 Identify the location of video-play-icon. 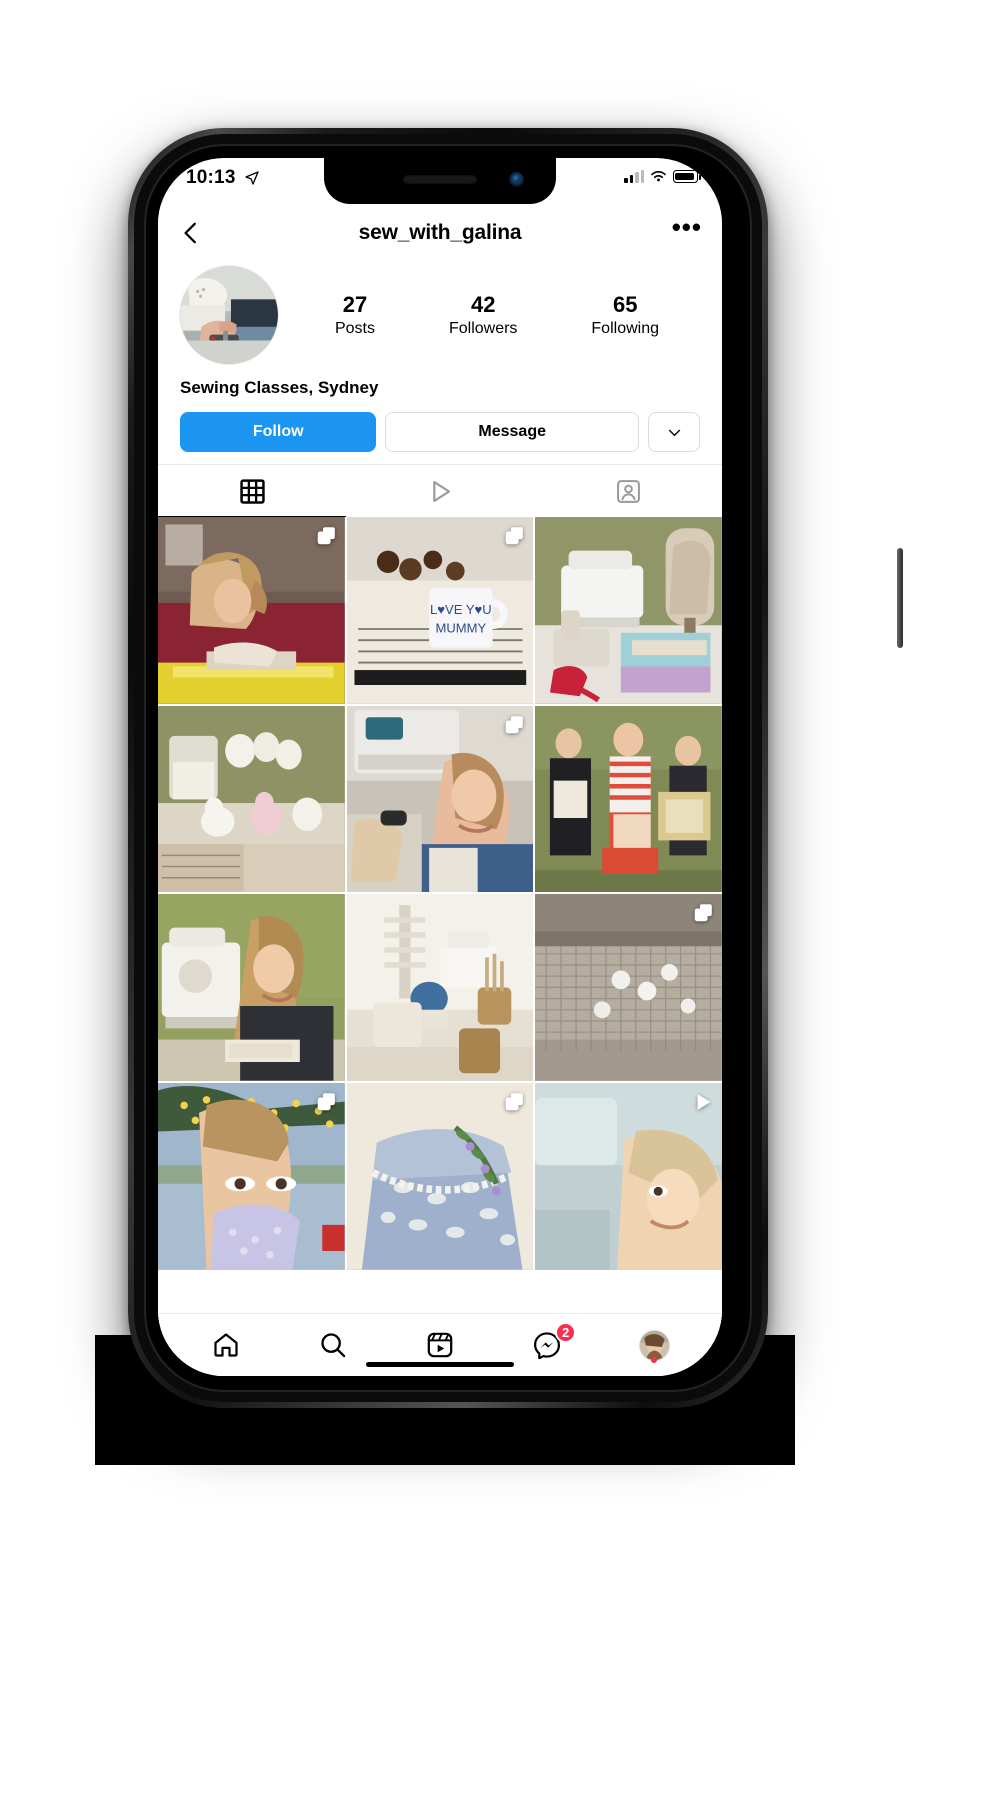
(704, 1102).